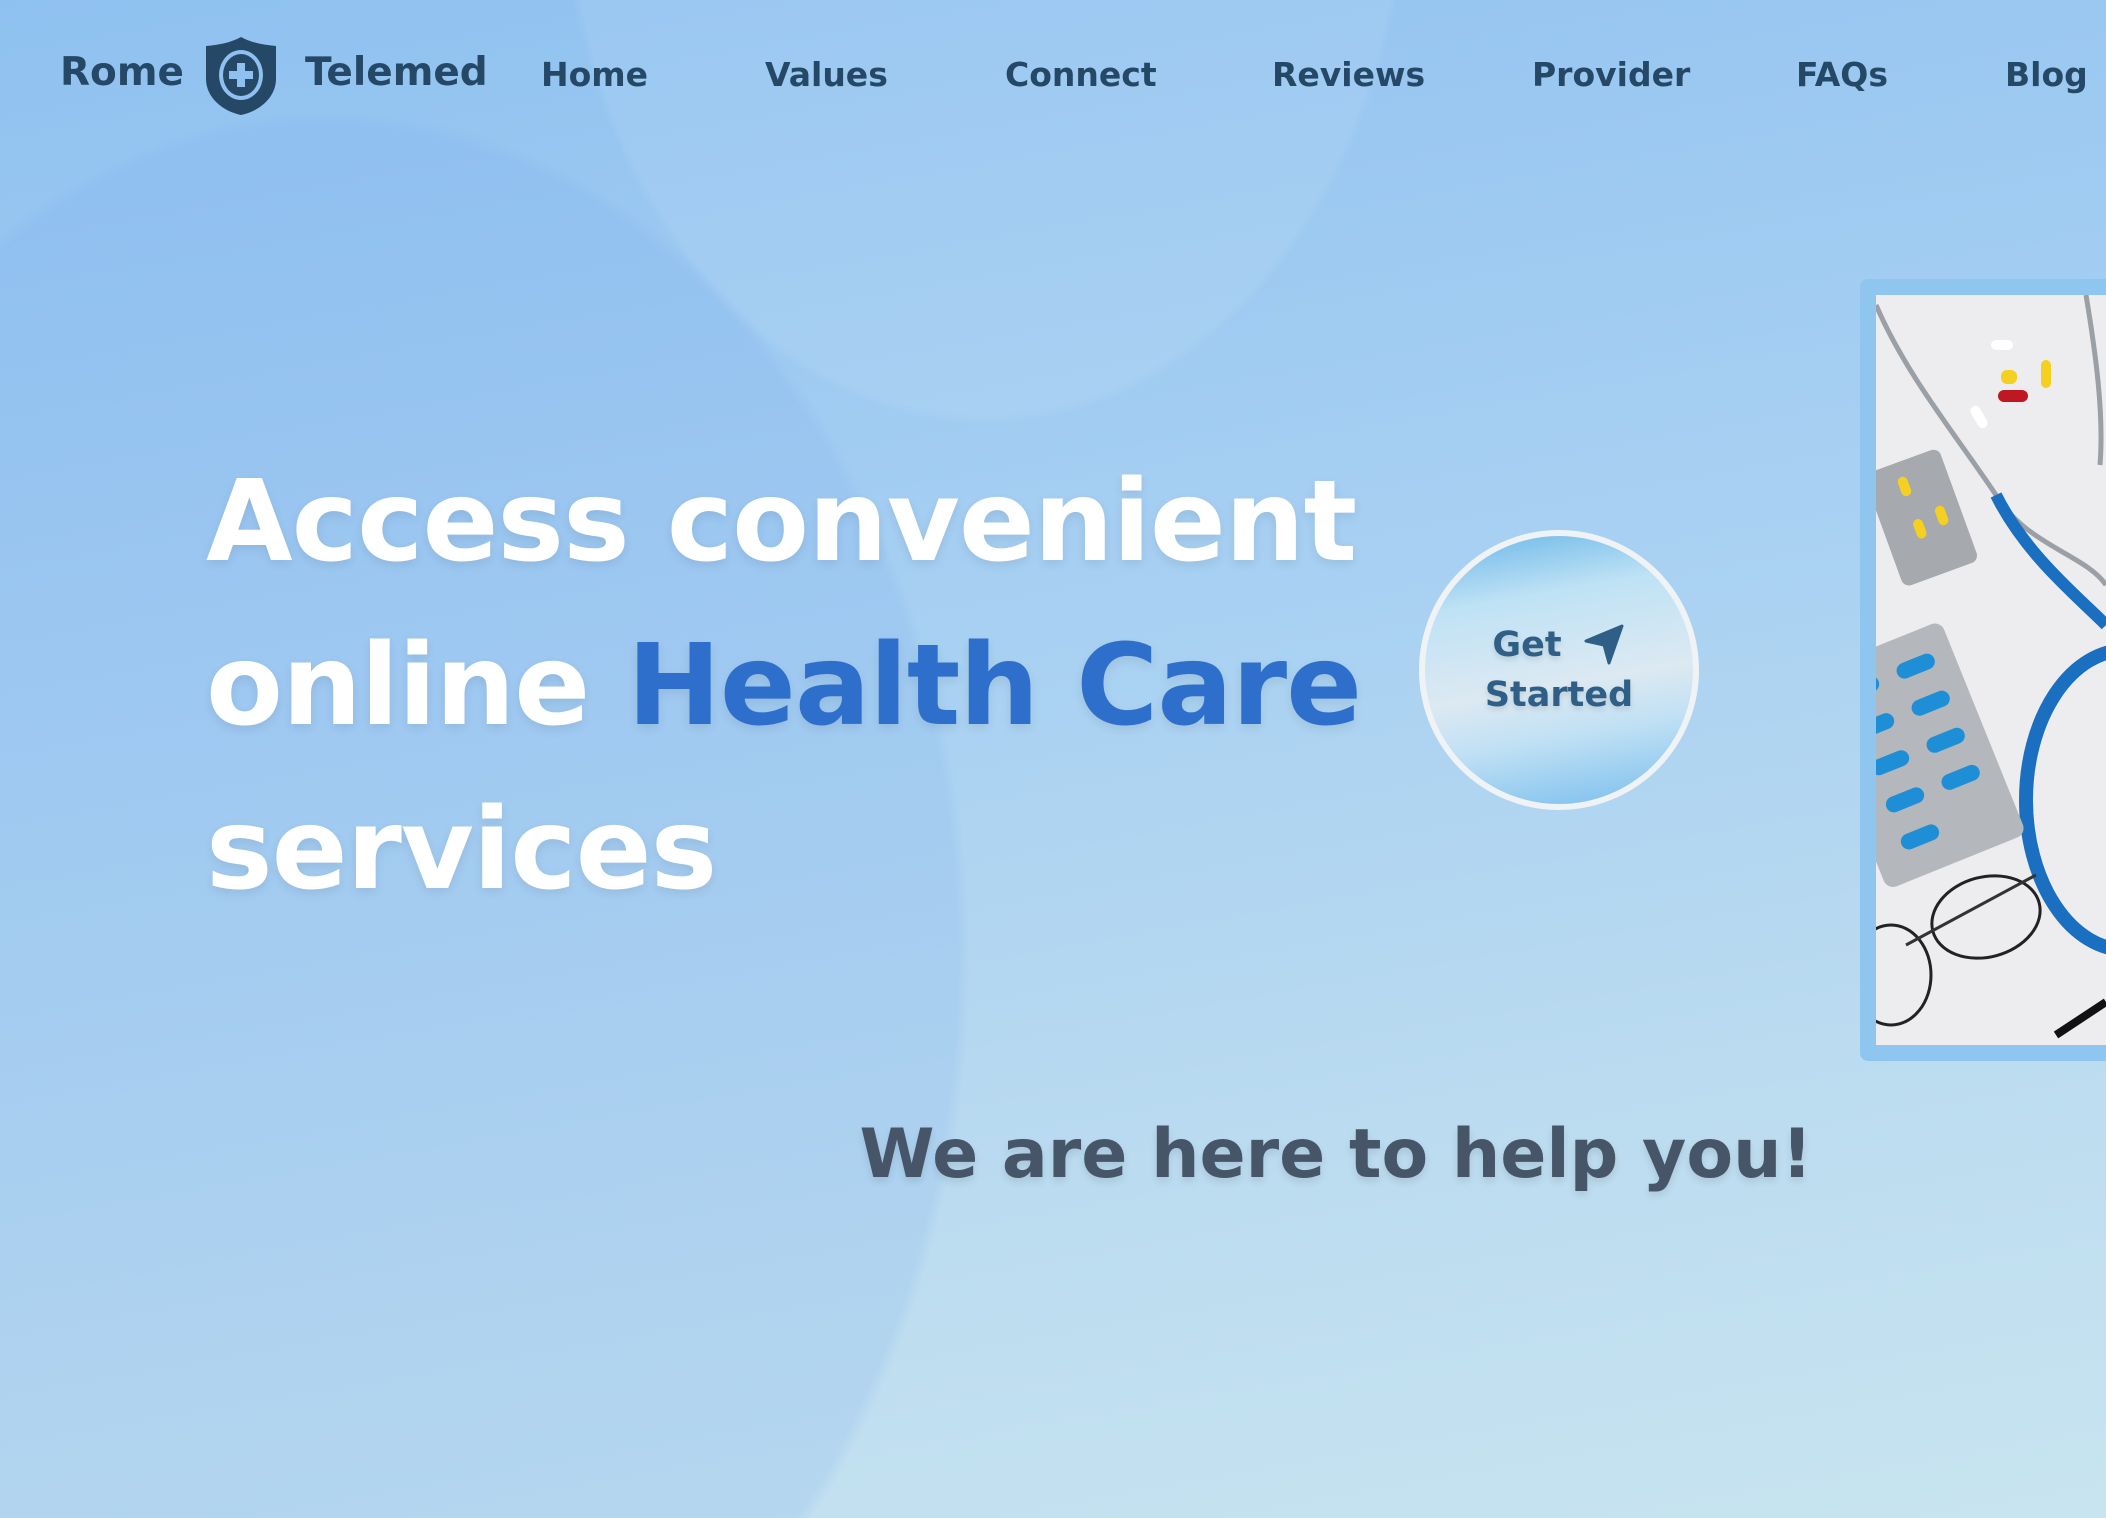 This screenshot has width=2106, height=1518. What do you see at coordinates (241, 76) in the screenshot?
I see `shield-plus-icon` at bounding box center [241, 76].